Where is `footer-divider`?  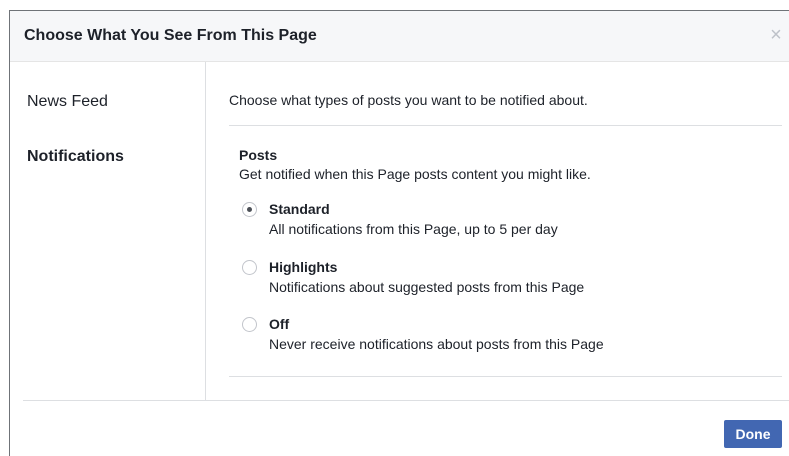
footer-divider is located at coordinates (406, 400).